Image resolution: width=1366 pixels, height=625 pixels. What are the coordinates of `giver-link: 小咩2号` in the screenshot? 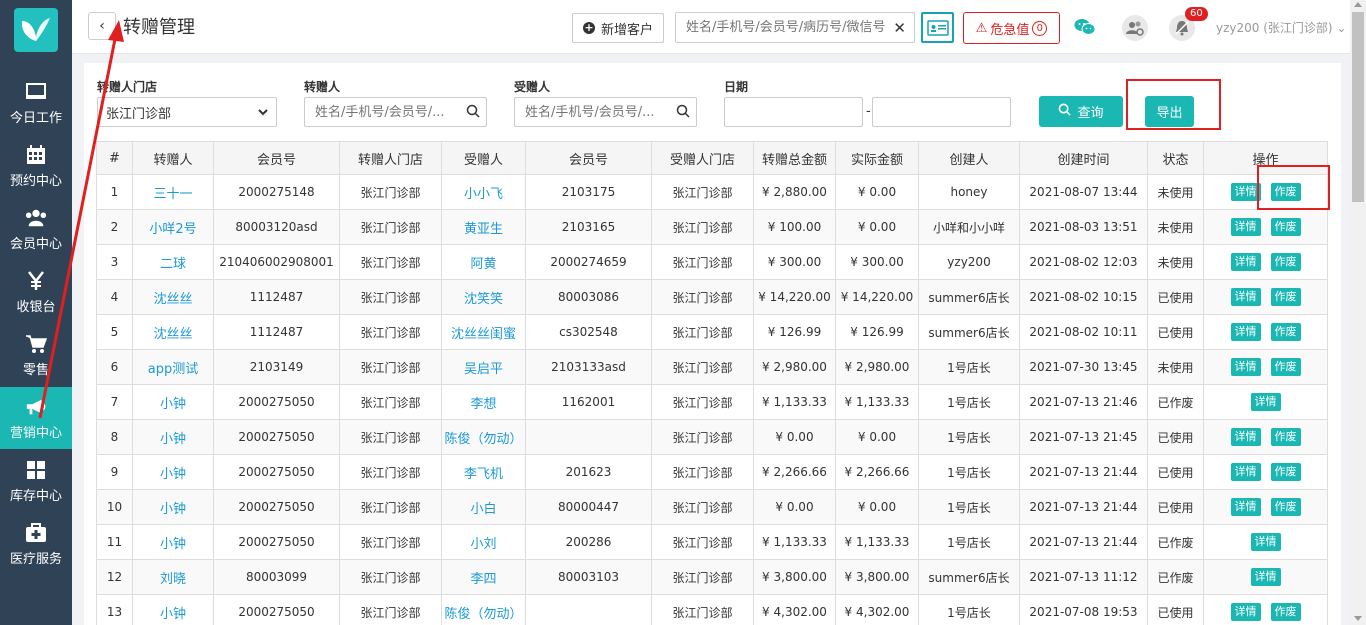 It's located at (172, 229).